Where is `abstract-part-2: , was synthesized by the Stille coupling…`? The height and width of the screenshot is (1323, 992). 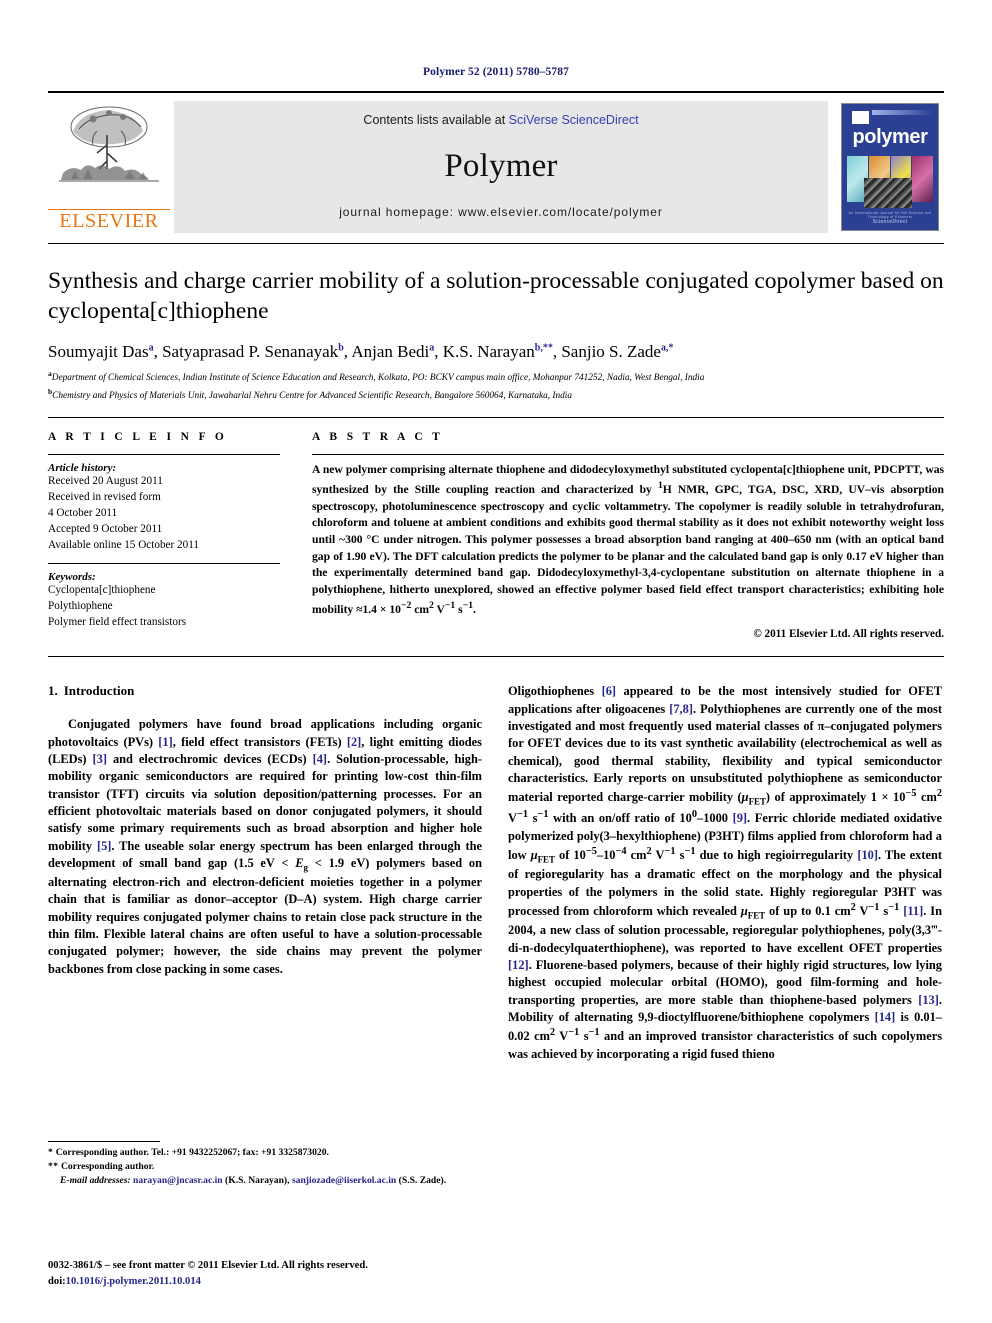
abstract-part-2: , was synthesized by the Stille coupling… is located at coordinates (628, 539).